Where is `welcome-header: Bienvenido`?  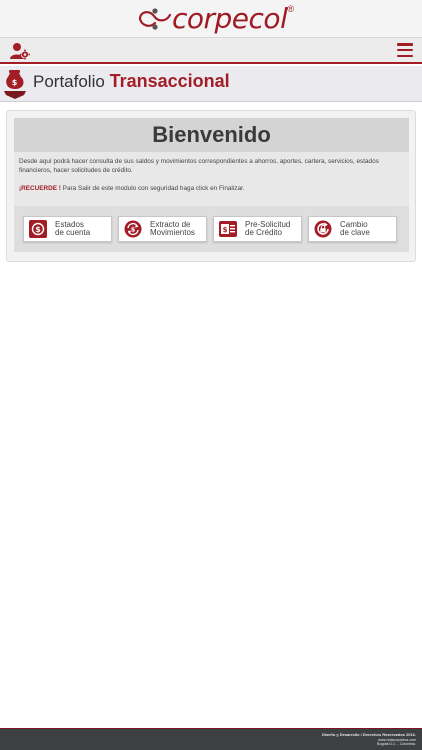 welcome-header: Bienvenido is located at coordinates (211, 135).